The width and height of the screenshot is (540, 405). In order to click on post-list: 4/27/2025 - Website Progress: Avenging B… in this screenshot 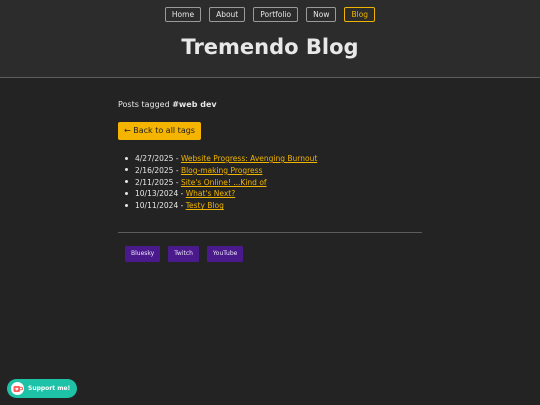, I will do `click(270, 182)`.